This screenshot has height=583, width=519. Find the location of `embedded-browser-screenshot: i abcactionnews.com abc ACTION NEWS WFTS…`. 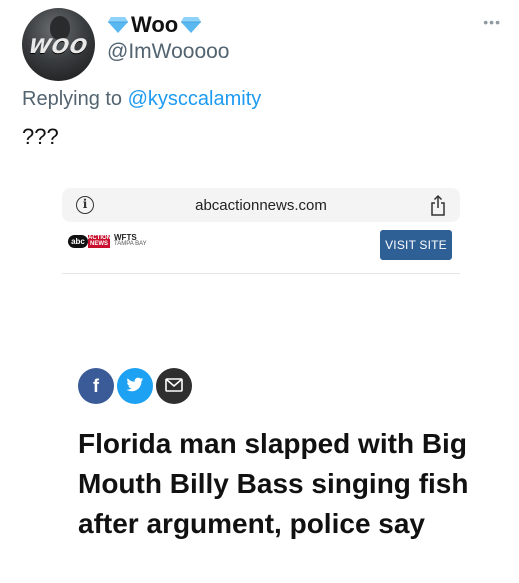

embedded-browser-screenshot: i abcactionnews.com abc ACTION NEWS WFTS… is located at coordinates (261, 231).